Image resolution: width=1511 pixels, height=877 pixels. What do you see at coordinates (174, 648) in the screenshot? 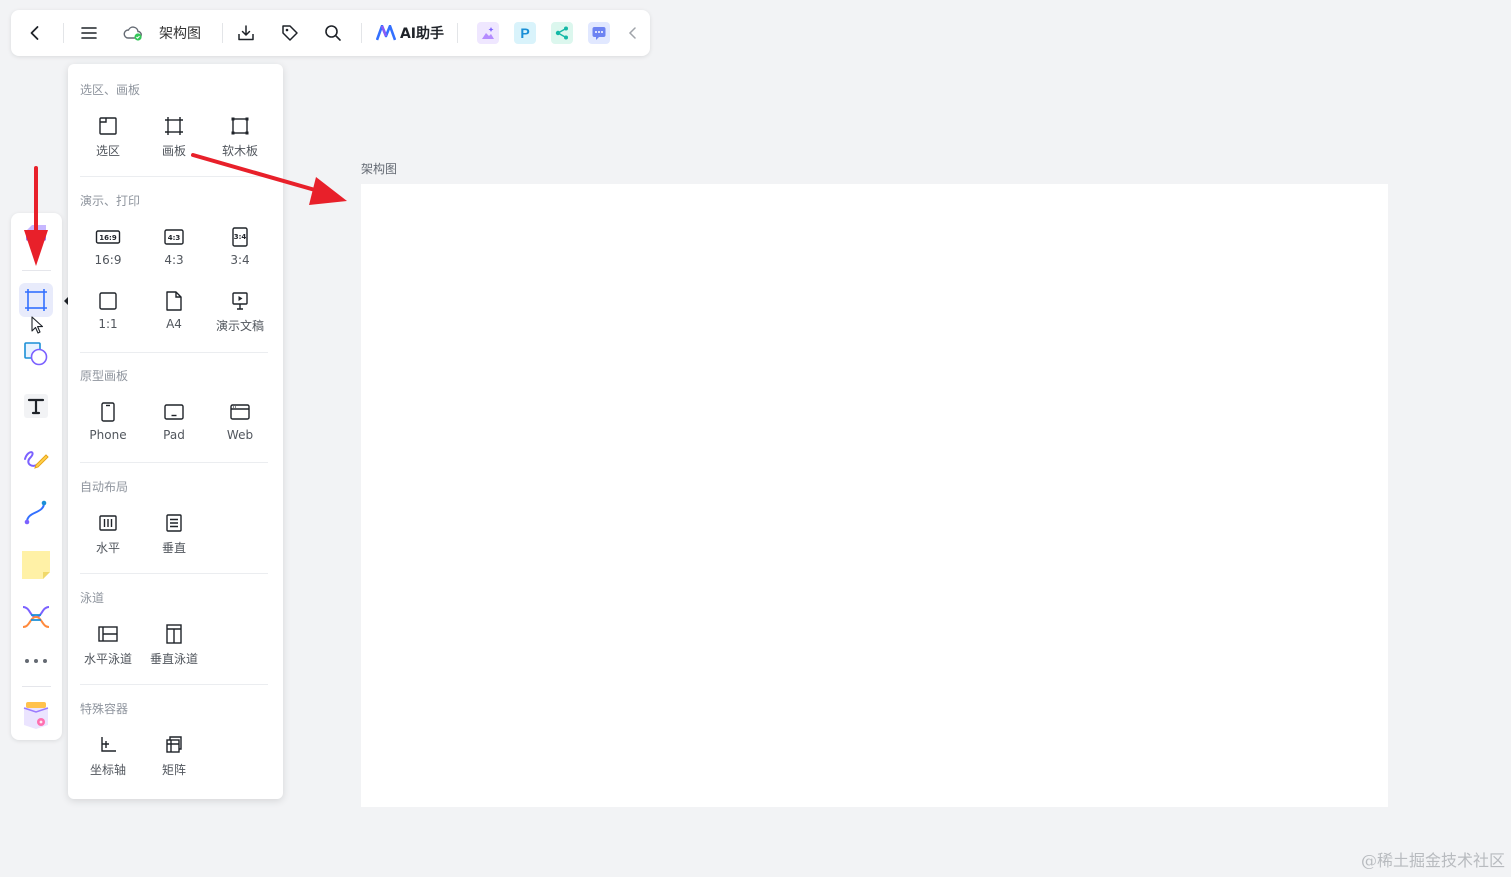
I see `vertical-swimlane-item: 垂直泳道` at bounding box center [174, 648].